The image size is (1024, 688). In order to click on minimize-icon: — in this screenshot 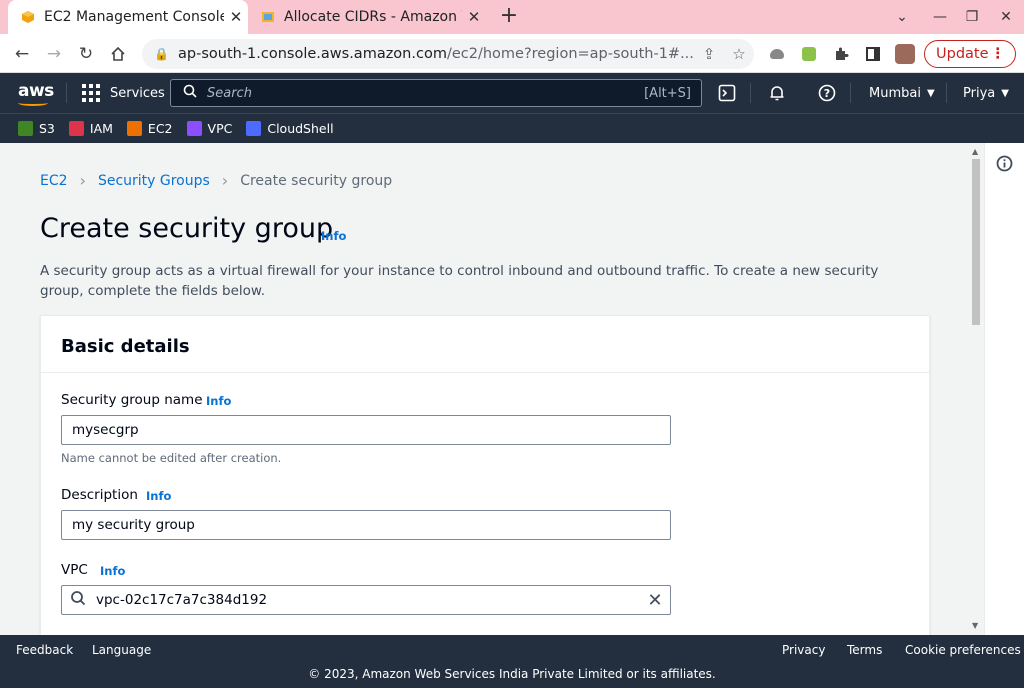, I will do `click(940, 17)`.